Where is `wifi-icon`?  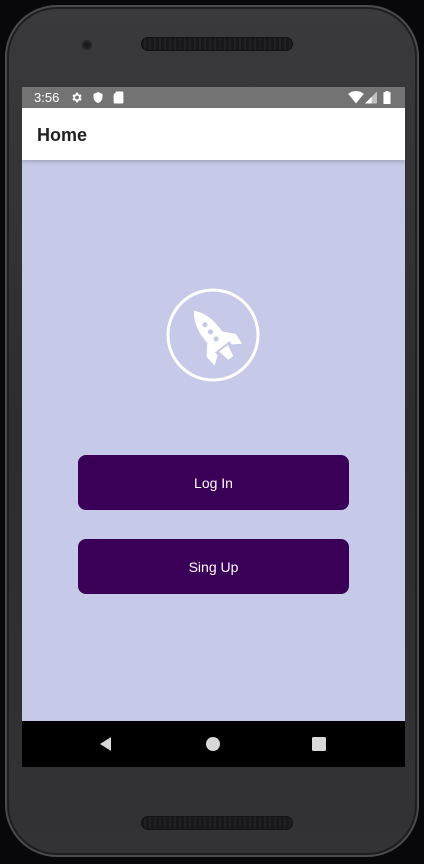 wifi-icon is located at coordinates (356, 97).